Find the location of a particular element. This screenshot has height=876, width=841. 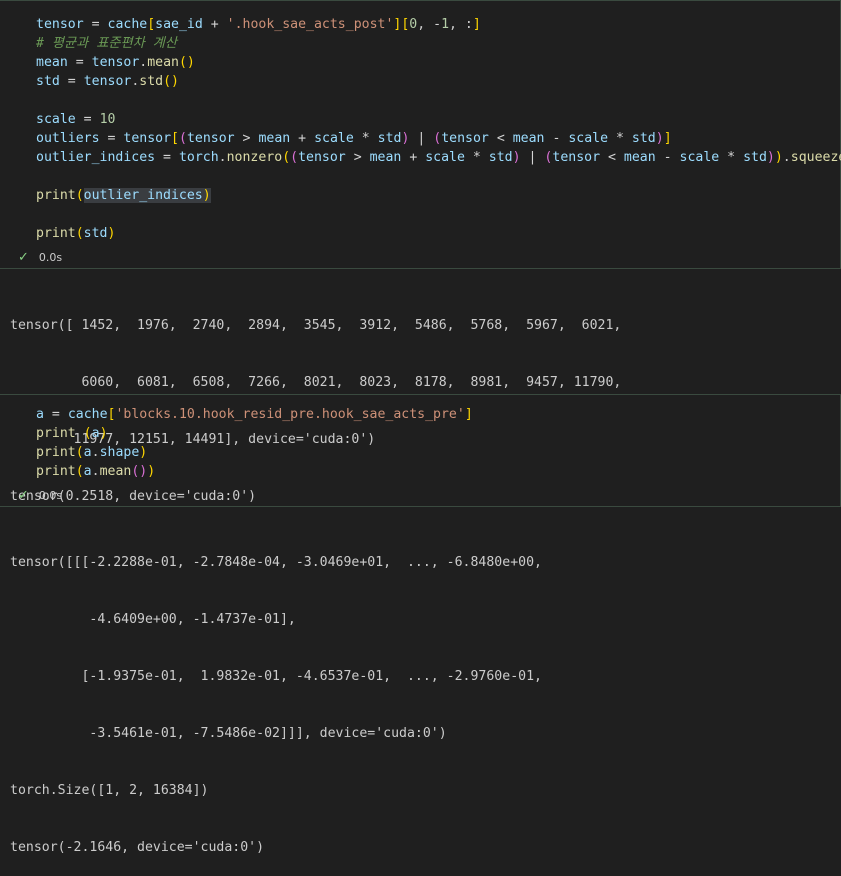

code-line: print (a) is located at coordinates (72, 433).